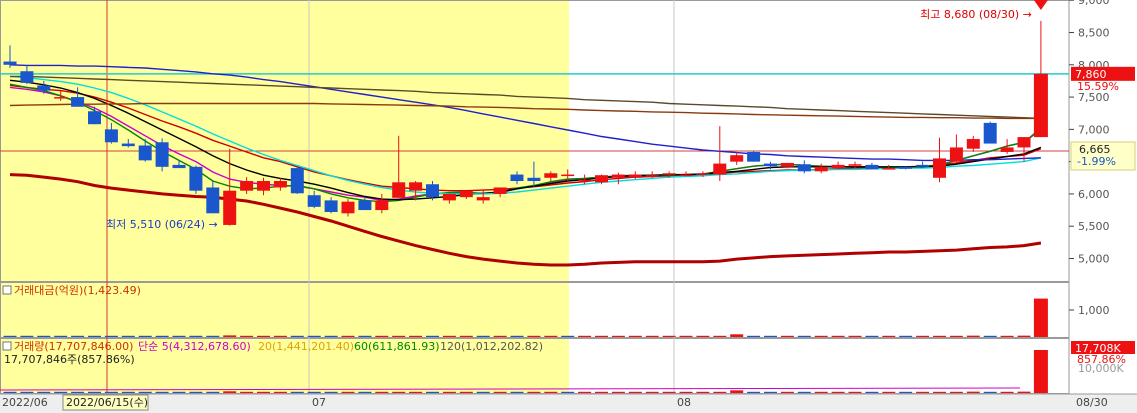  Describe the element at coordinates (194, 346) in the screenshot. I see `volume-legend-item-1: 단순 5(4,312,678.60)` at that location.